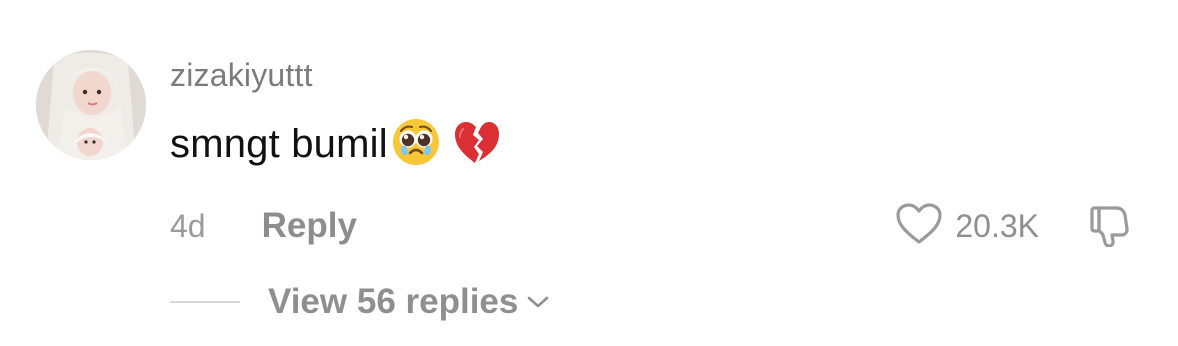  What do you see at coordinates (188, 226) in the screenshot?
I see `timestamp: 4d` at bounding box center [188, 226].